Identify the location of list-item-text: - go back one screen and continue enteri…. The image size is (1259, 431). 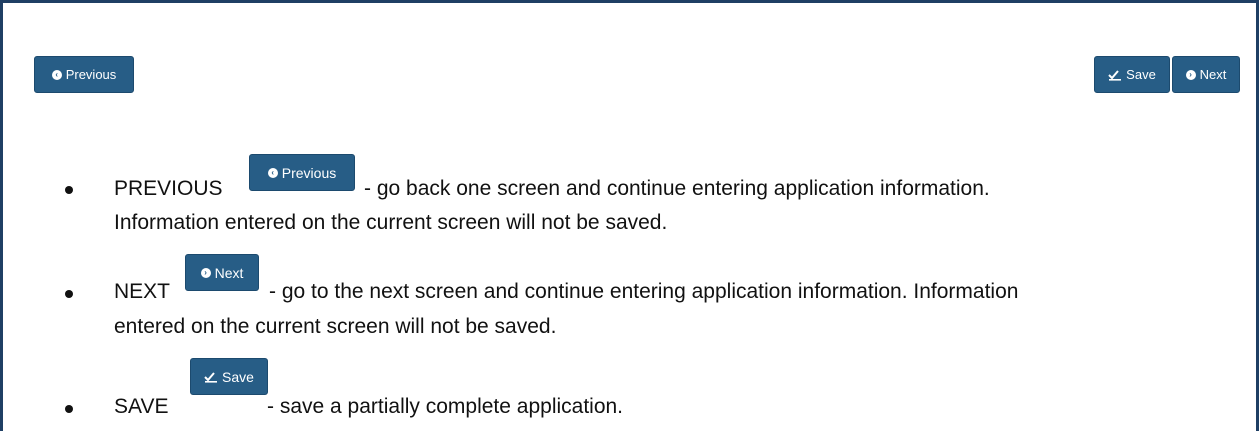
(677, 188).